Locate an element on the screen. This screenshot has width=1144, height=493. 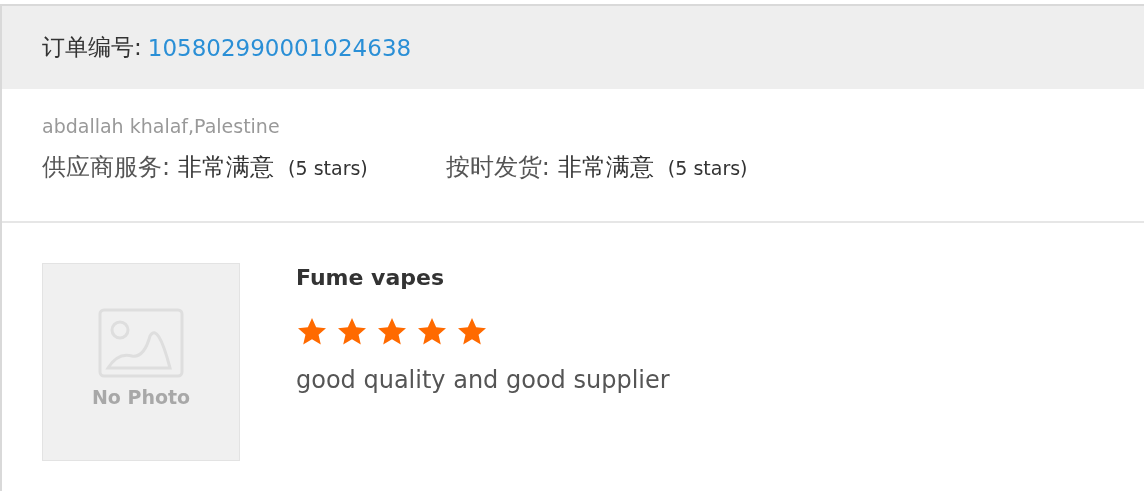
product-name: Fume vapes is located at coordinates (371, 277).